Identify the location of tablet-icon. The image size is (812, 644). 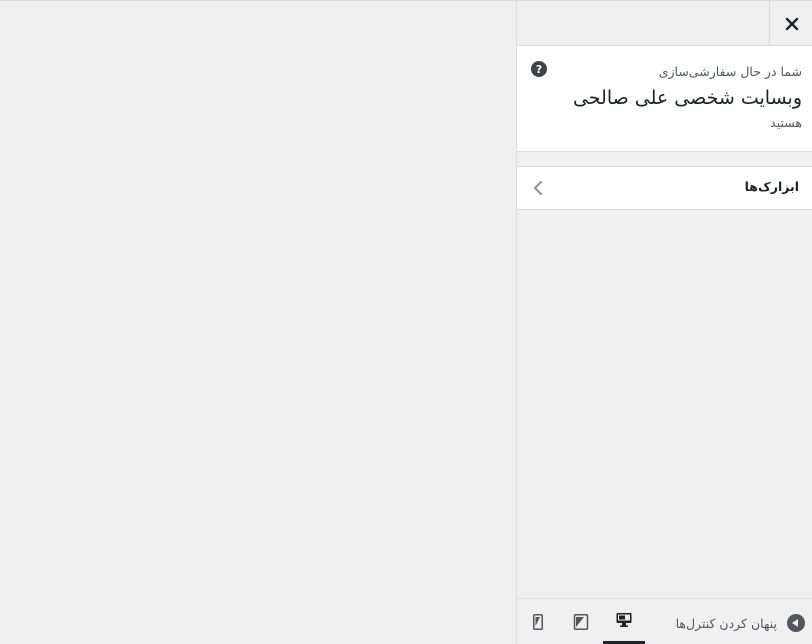
(581, 622).